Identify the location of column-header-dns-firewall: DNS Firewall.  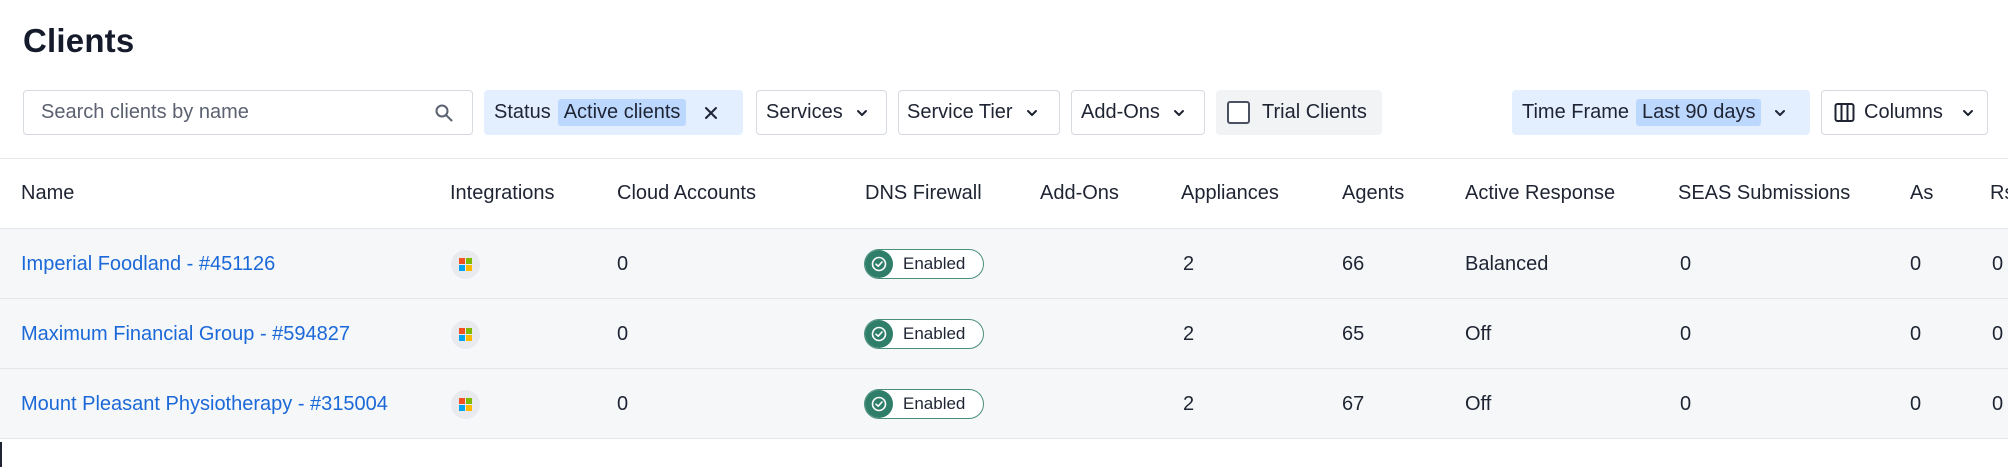
(923, 193).